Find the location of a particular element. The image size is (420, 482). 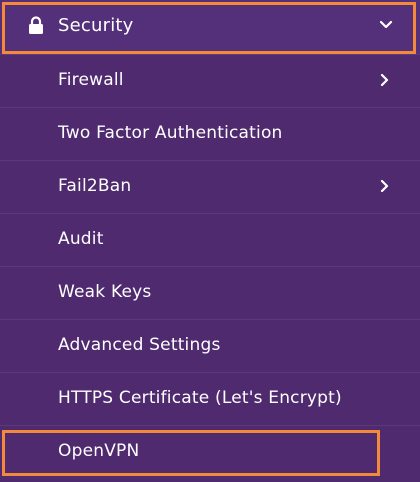

menu-item-two-factor-authentication: Two Factor Authentication is located at coordinates (210, 133).